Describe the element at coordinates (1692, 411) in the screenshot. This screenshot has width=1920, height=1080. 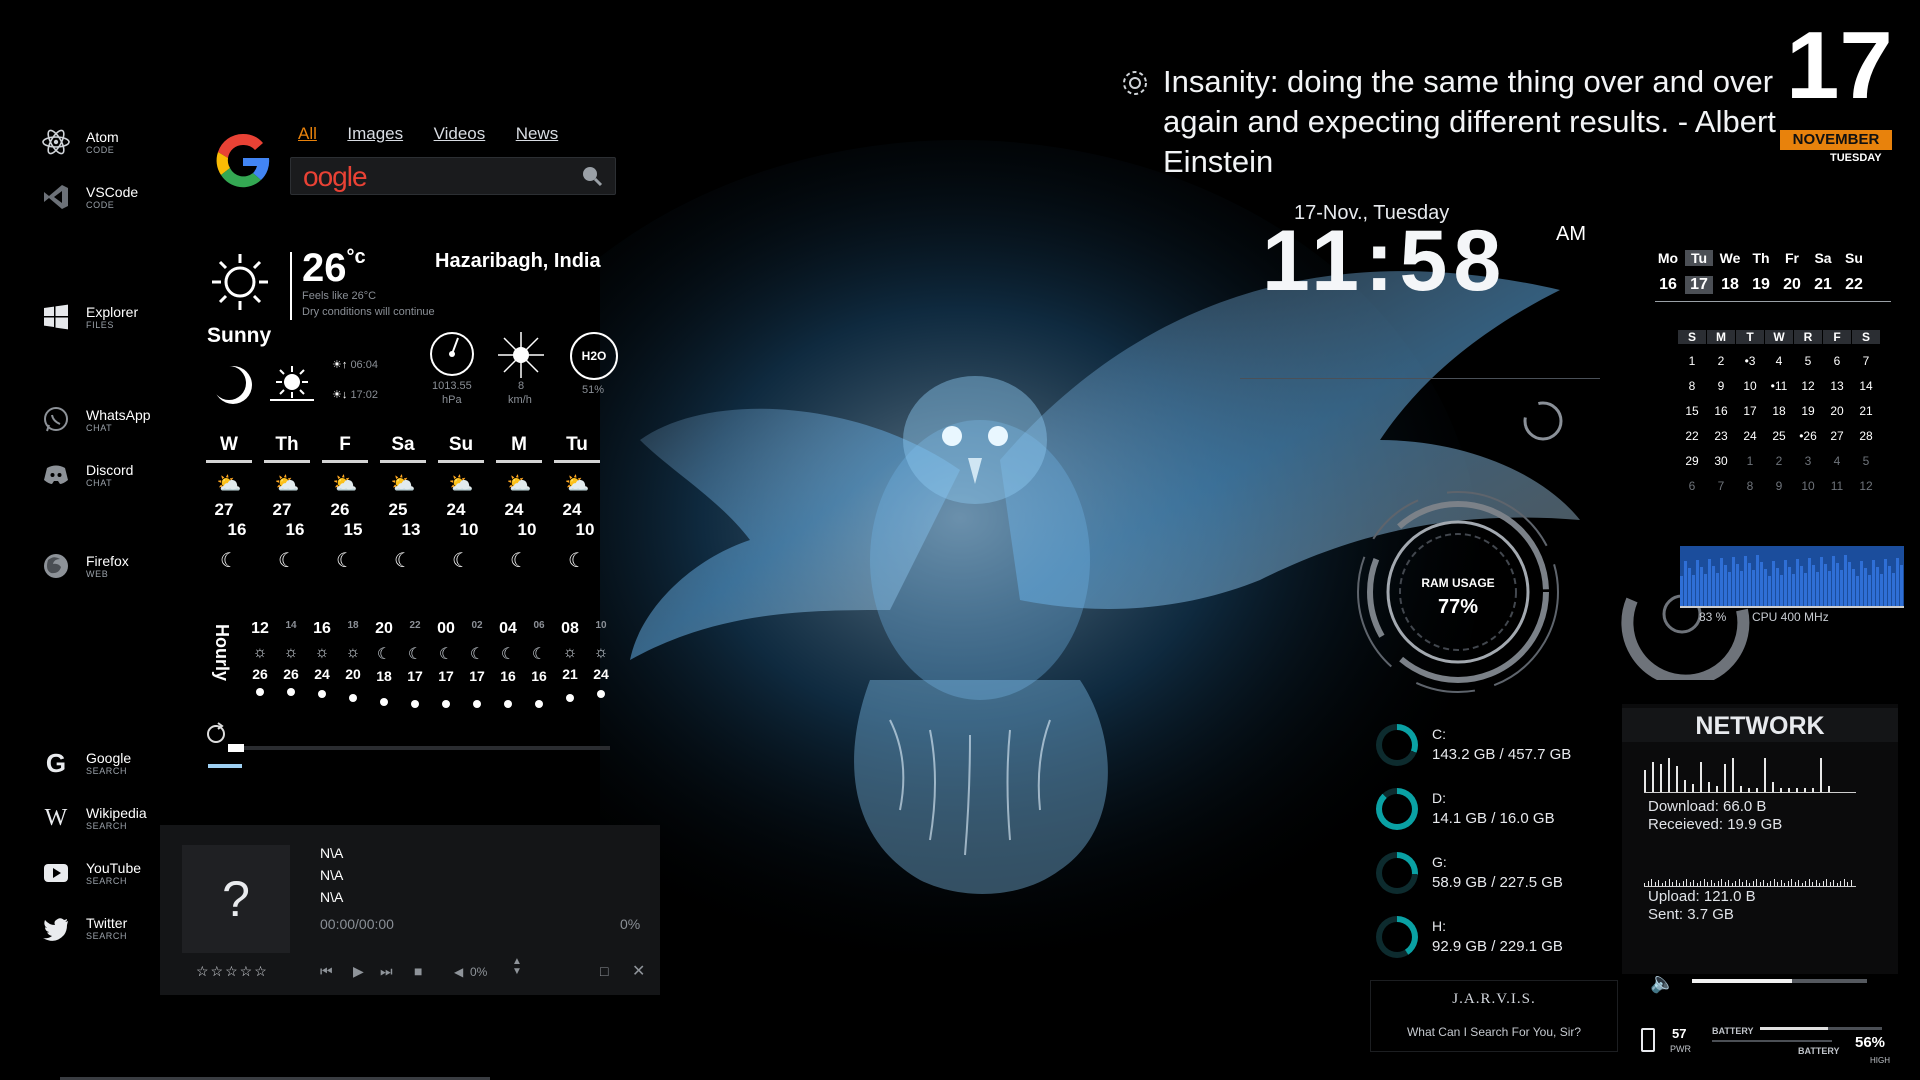
I see `calendar-date: 15` at that location.